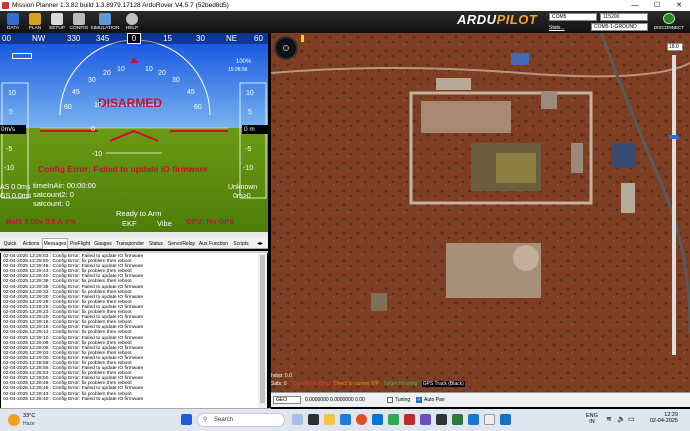 The image size is (690, 431). Describe the element at coordinates (29, 416) in the screenshot. I see `weather-temp: 33°C` at that location.